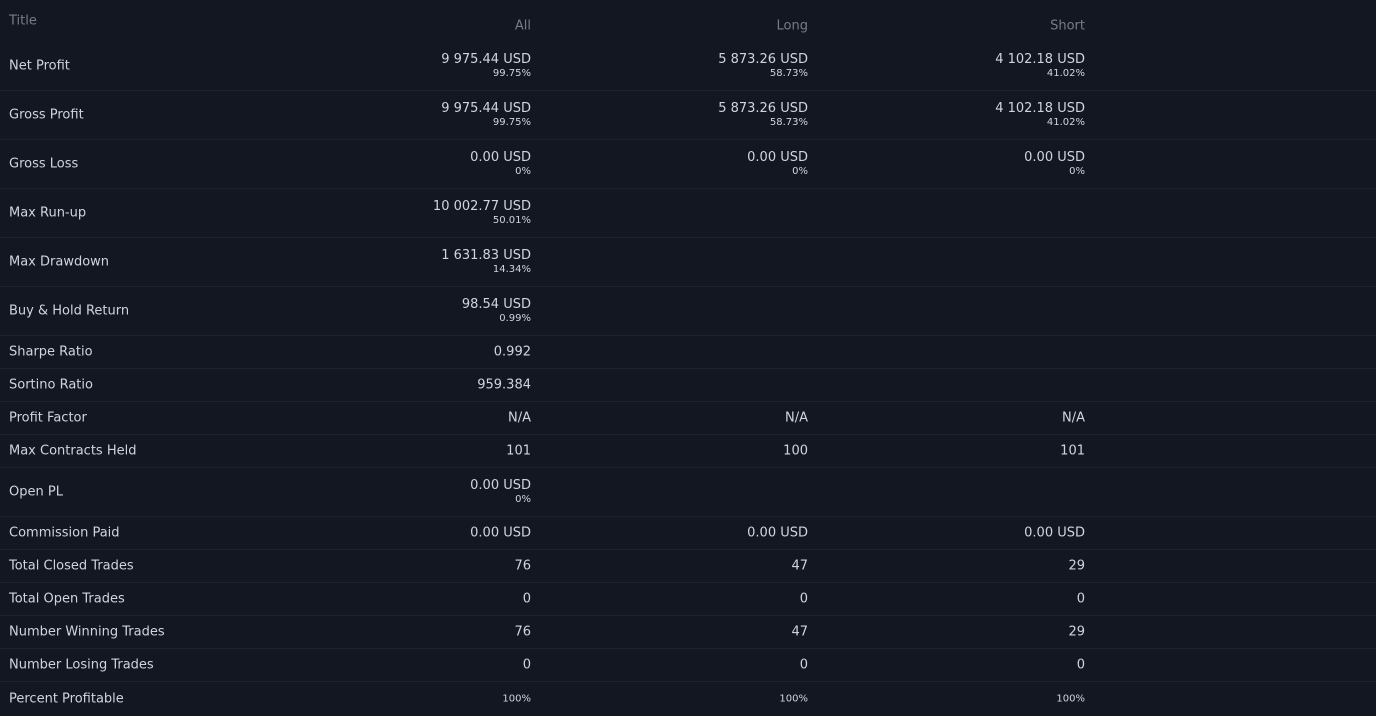 Image resolution: width=1376 pixels, height=716 pixels. What do you see at coordinates (518, 451) in the screenshot?
I see `cell-all: 101` at bounding box center [518, 451].